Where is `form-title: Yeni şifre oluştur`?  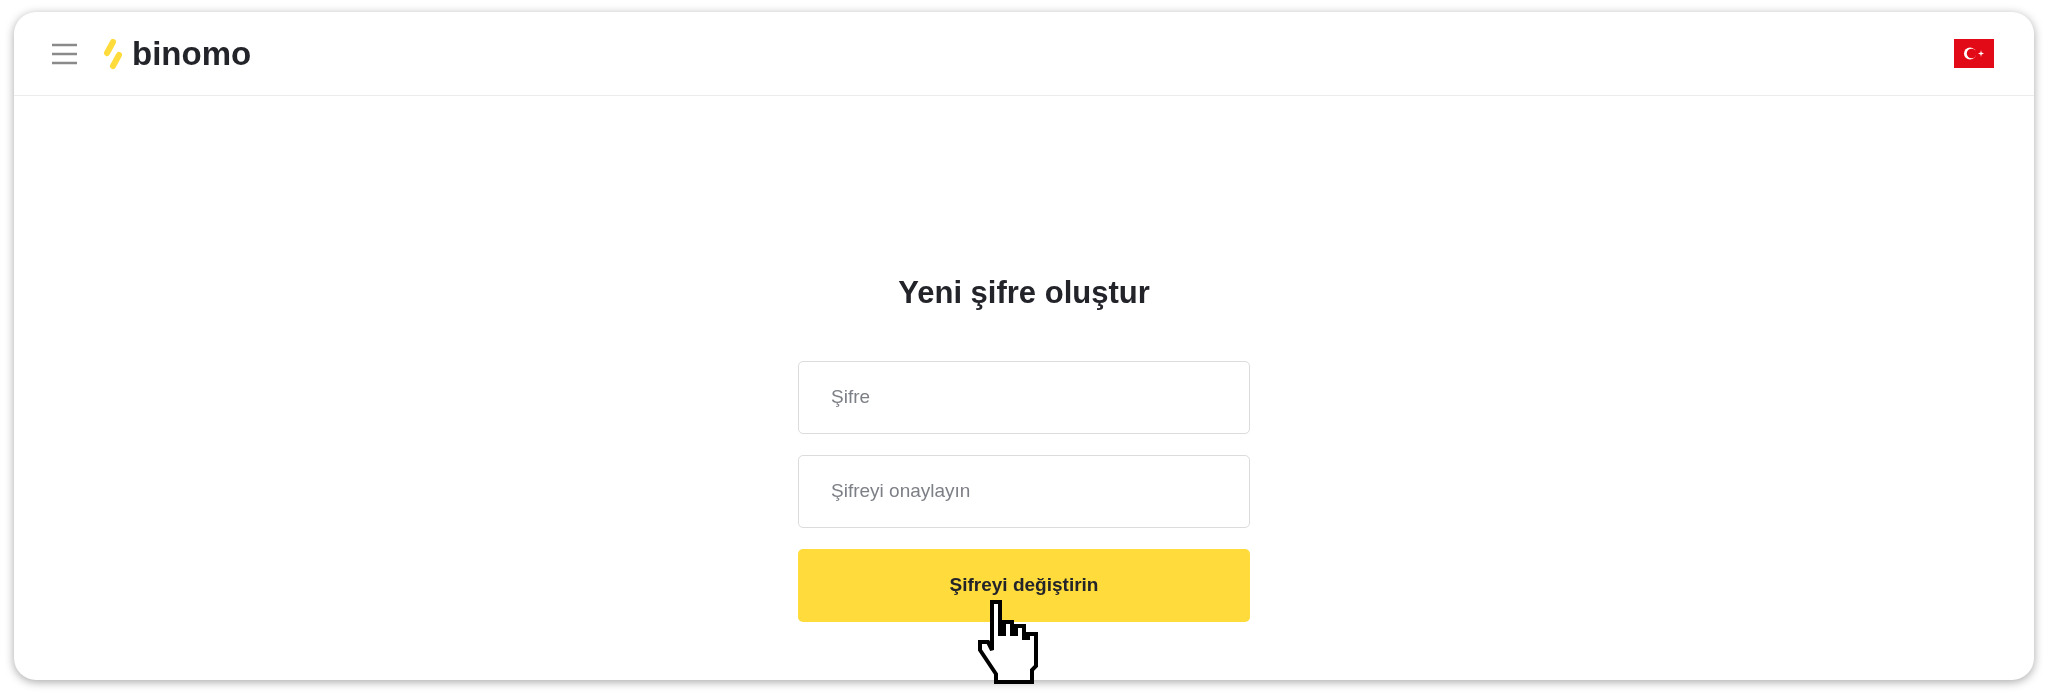
form-title: Yeni şifre oluştur is located at coordinates (1024, 293).